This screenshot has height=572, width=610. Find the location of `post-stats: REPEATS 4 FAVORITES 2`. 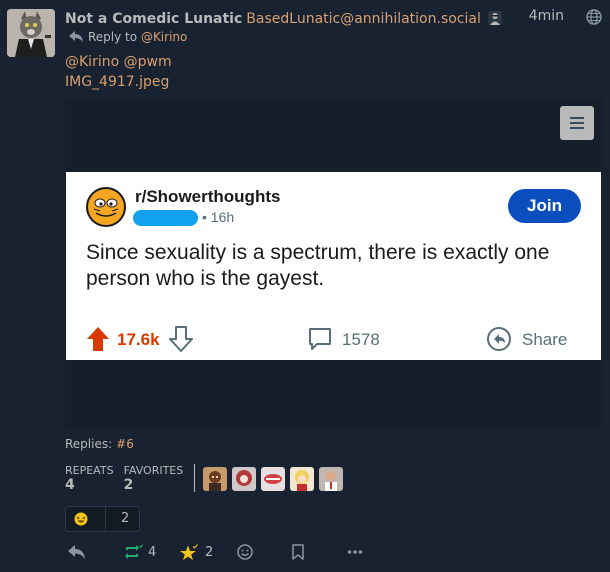

post-stats: REPEATS 4 FAVORITES 2 is located at coordinates (129, 478).